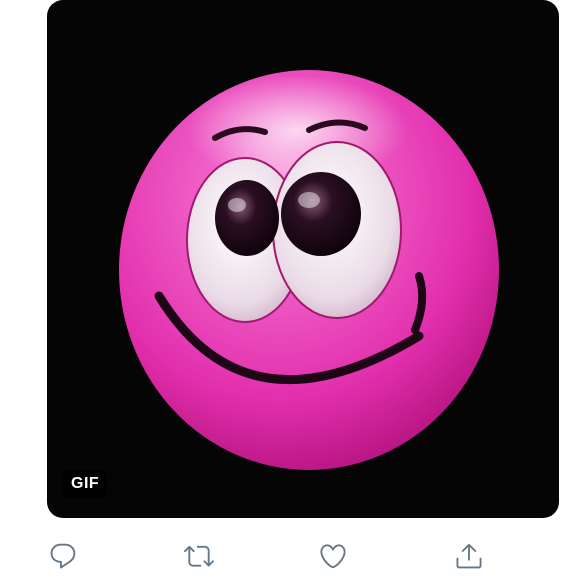 Image resolution: width=580 pixels, height=580 pixels. I want to click on like-icon, so click(333, 556).